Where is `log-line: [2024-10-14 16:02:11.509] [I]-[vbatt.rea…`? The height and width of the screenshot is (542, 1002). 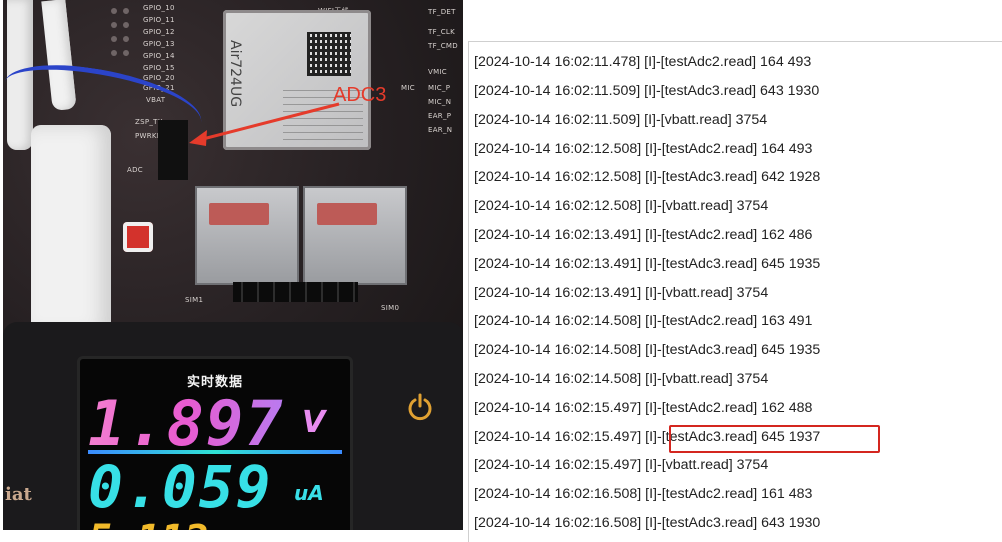
log-line: [2024-10-14 16:02:11.509] [I]-[vbatt.rea… is located at coordinates (621, 120).